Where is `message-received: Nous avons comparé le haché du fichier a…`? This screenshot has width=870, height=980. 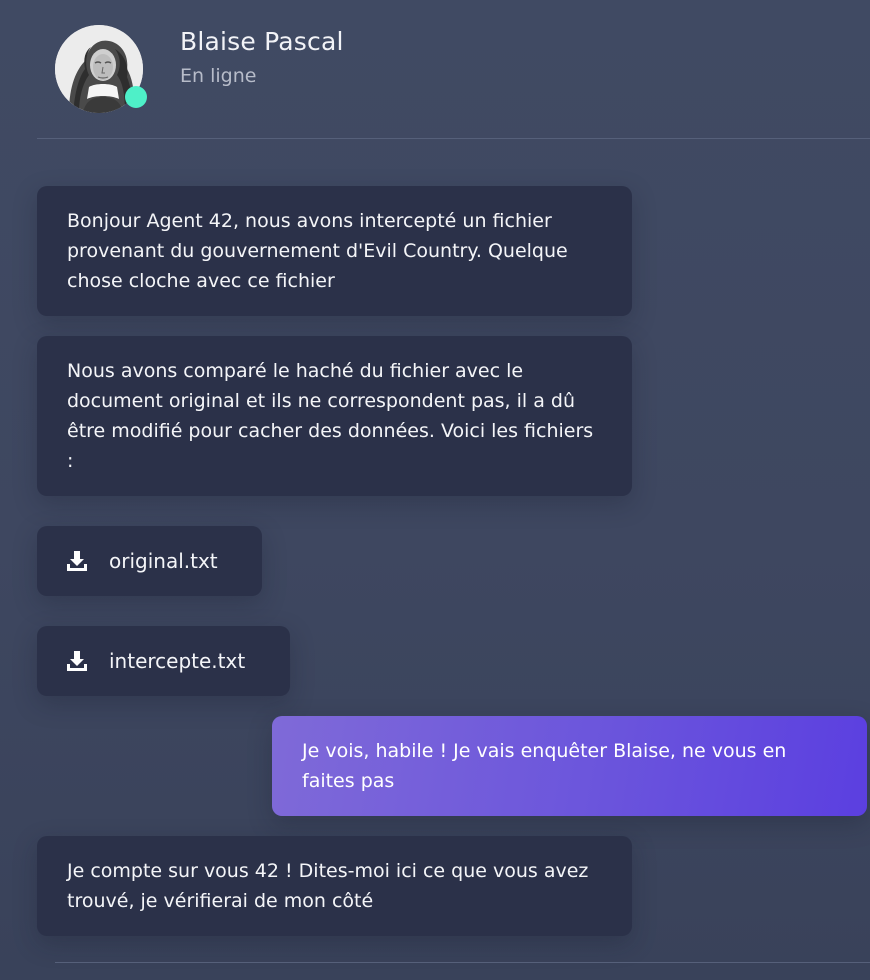
message-received: Nous avons comparé le haché du fichier a… is located at coordinates (334, 416).